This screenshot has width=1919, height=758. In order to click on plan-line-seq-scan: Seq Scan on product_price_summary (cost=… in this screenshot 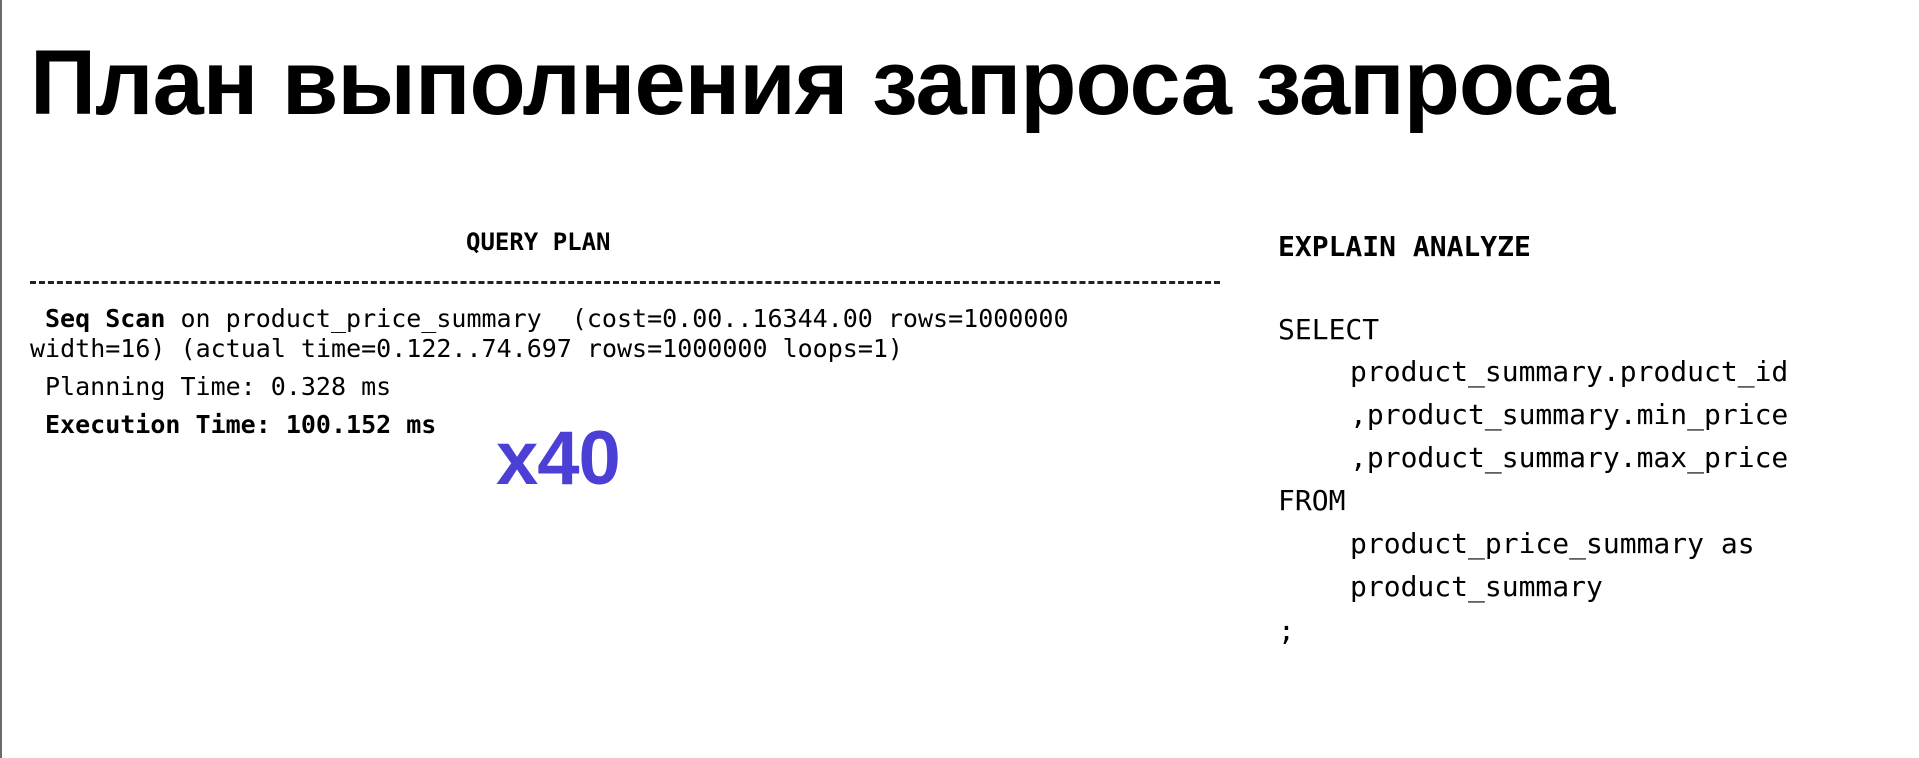, I will do `click(557, 319)`.